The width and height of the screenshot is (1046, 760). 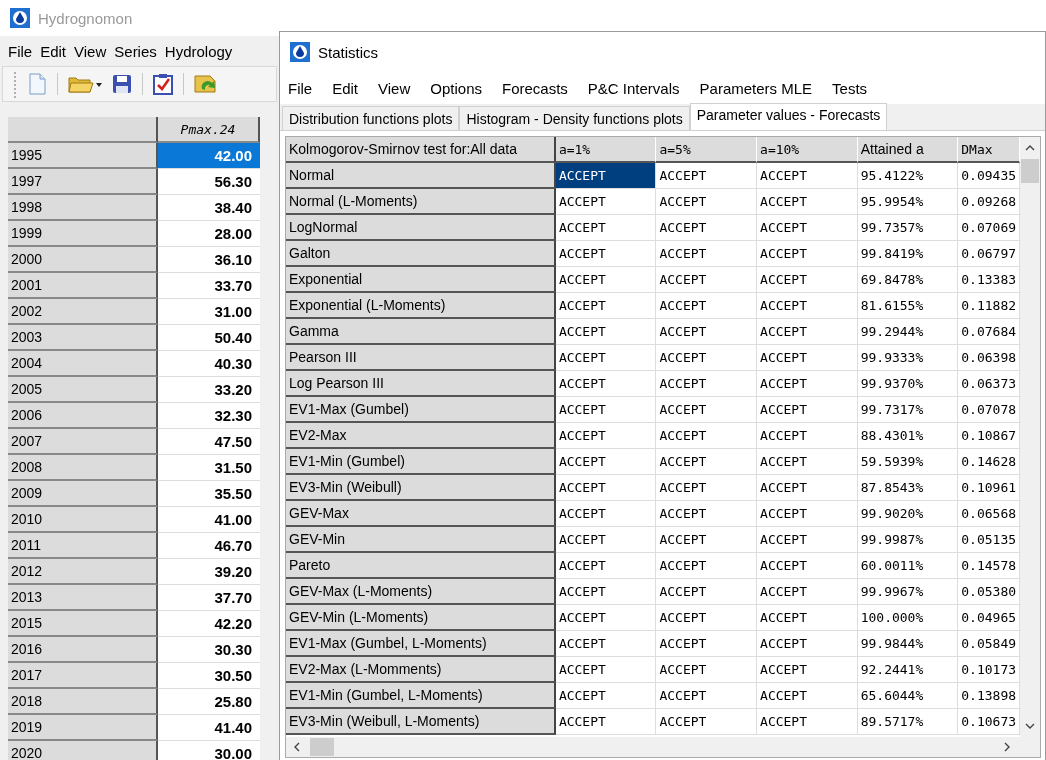 I want to click on table-cell: 32.30, so click(x=209, y=416).